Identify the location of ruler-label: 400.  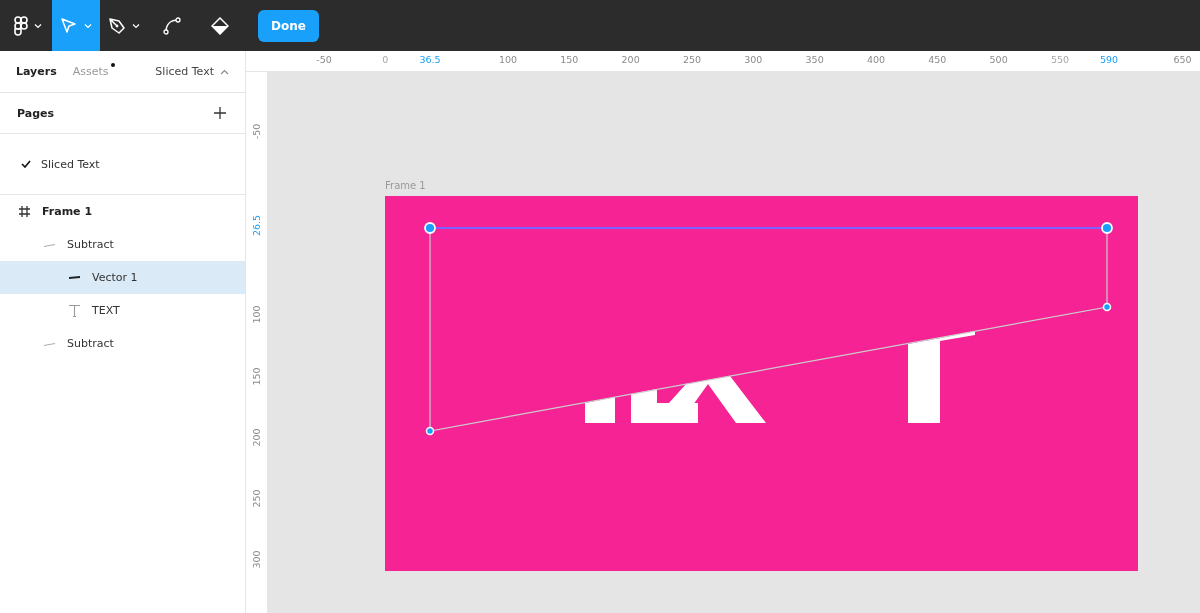
(876, 59).